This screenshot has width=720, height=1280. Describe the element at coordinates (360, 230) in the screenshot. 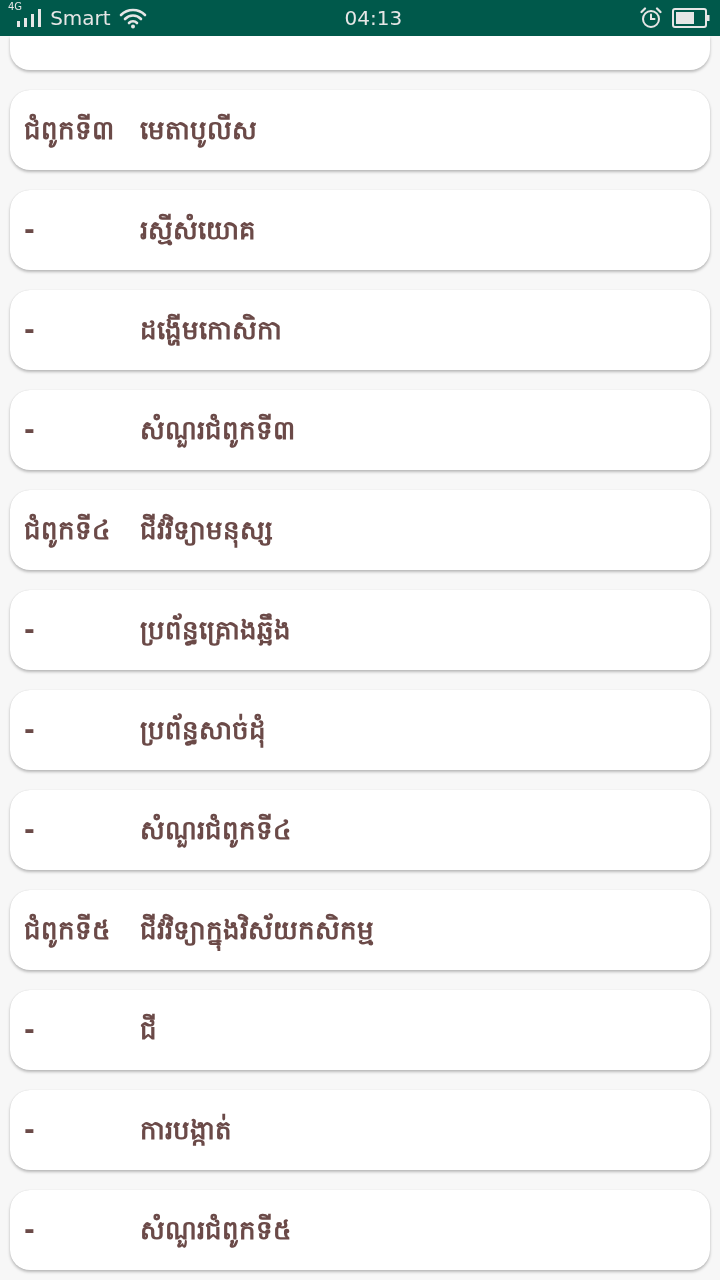

I see `list-item: - រស្មីសំយោគ` at that location.